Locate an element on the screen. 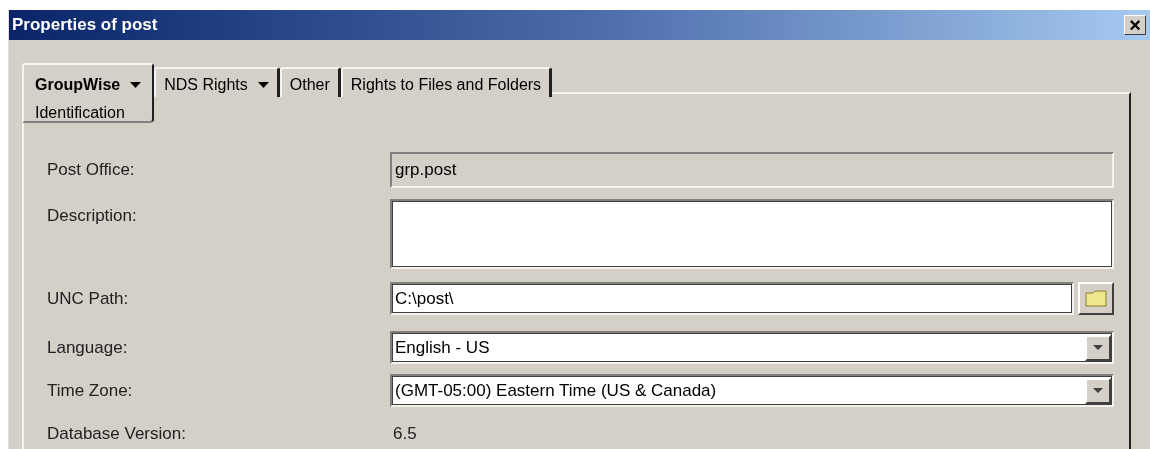  path-field: C:\post\ is located at coordinates (732, 298).